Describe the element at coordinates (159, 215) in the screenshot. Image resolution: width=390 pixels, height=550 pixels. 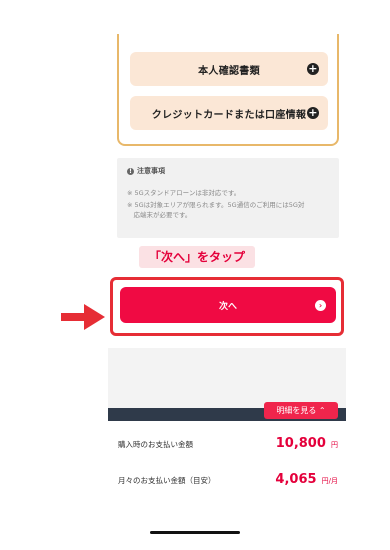
I see `notice-item: 応端末が必要です。` at that location.